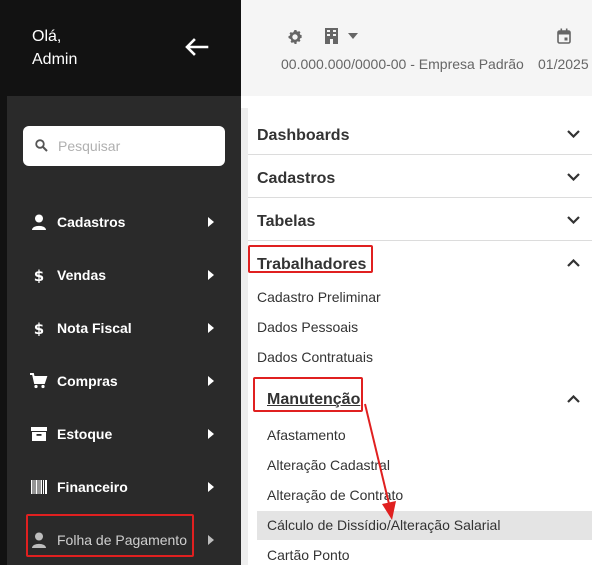  Describe the element at coordinates (55, 59) in the screenshot. I see `greeting-username: Admin` at that location.